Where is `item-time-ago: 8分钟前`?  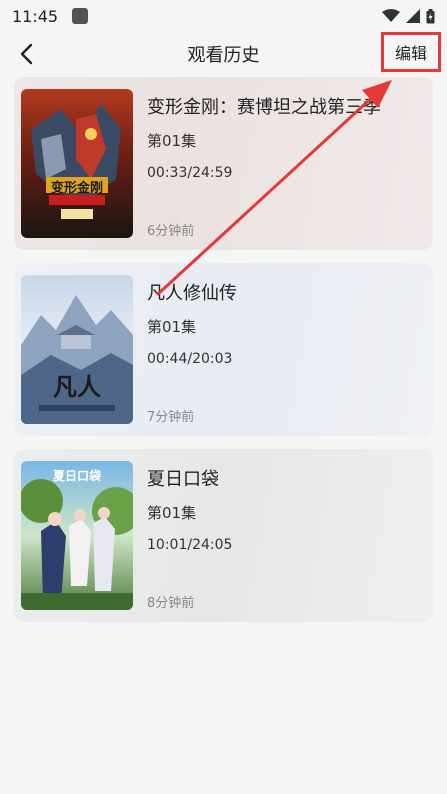 item-time-ago: 8分钟前 is located at coordinates (171, 603).